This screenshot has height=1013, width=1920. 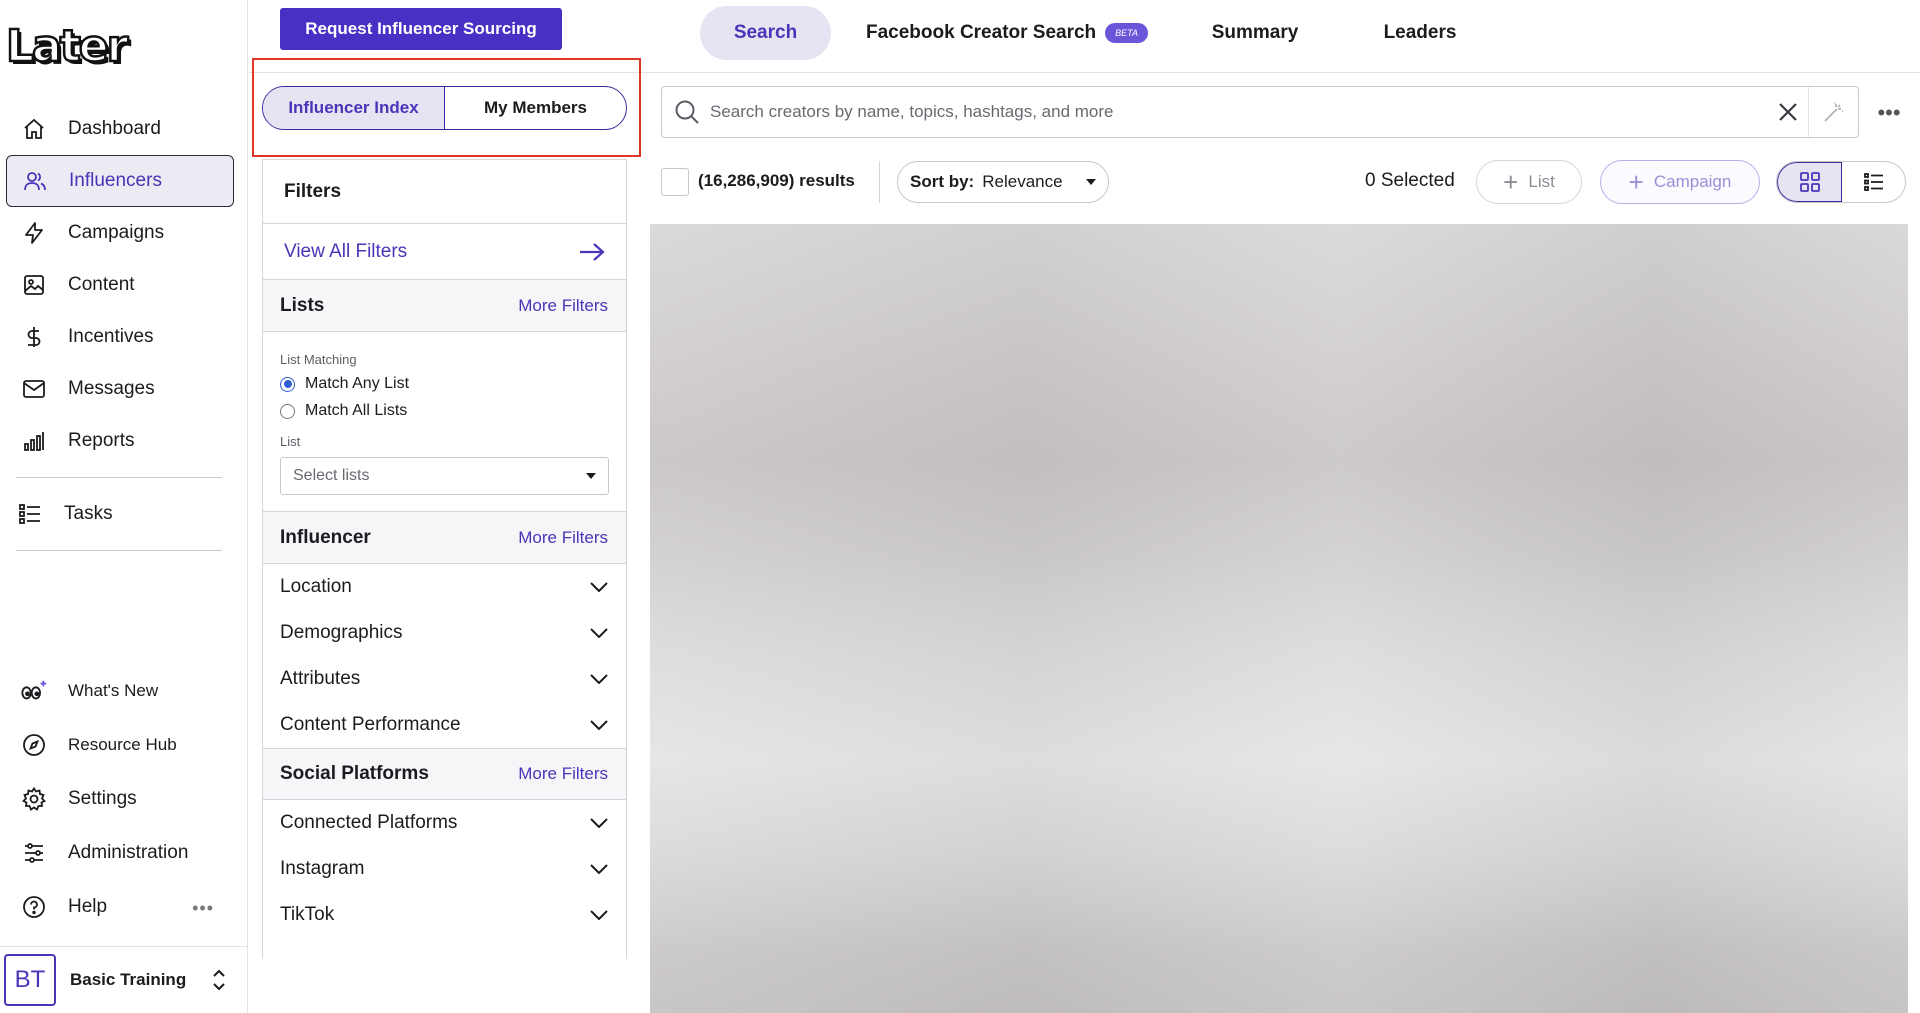 I want to click on match-any-list-option: Match Any List, so click(x=444, y=384).